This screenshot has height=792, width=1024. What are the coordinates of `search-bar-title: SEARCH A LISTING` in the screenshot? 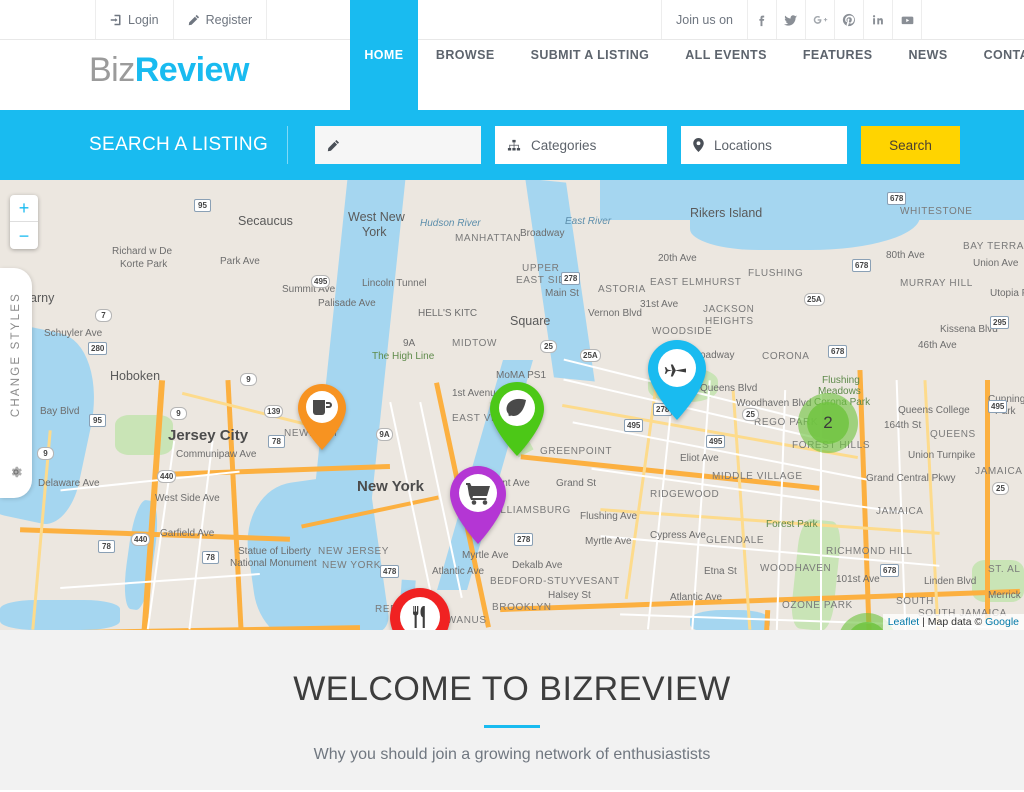 It's located at (179, 144).